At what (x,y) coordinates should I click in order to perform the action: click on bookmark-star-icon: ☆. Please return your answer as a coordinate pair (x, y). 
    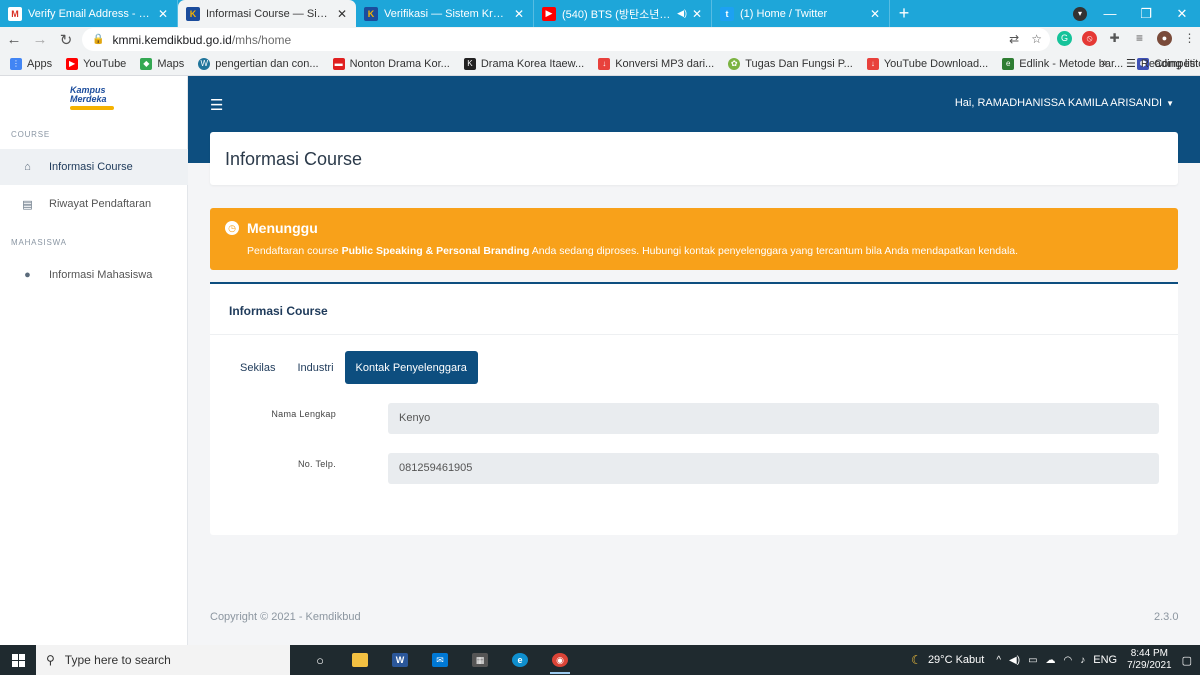
    Looking at the image, I should click on (1036, 39).